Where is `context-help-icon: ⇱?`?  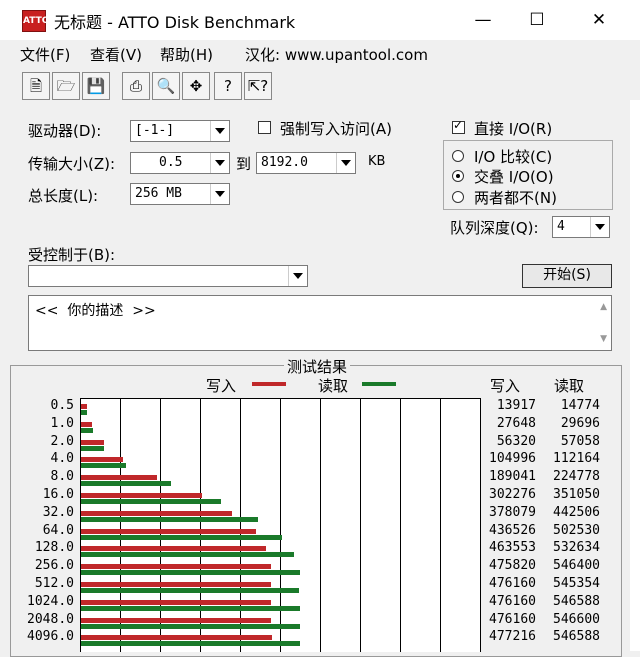 context-help-icon: ⇱? is located at coordinates (258, 86).